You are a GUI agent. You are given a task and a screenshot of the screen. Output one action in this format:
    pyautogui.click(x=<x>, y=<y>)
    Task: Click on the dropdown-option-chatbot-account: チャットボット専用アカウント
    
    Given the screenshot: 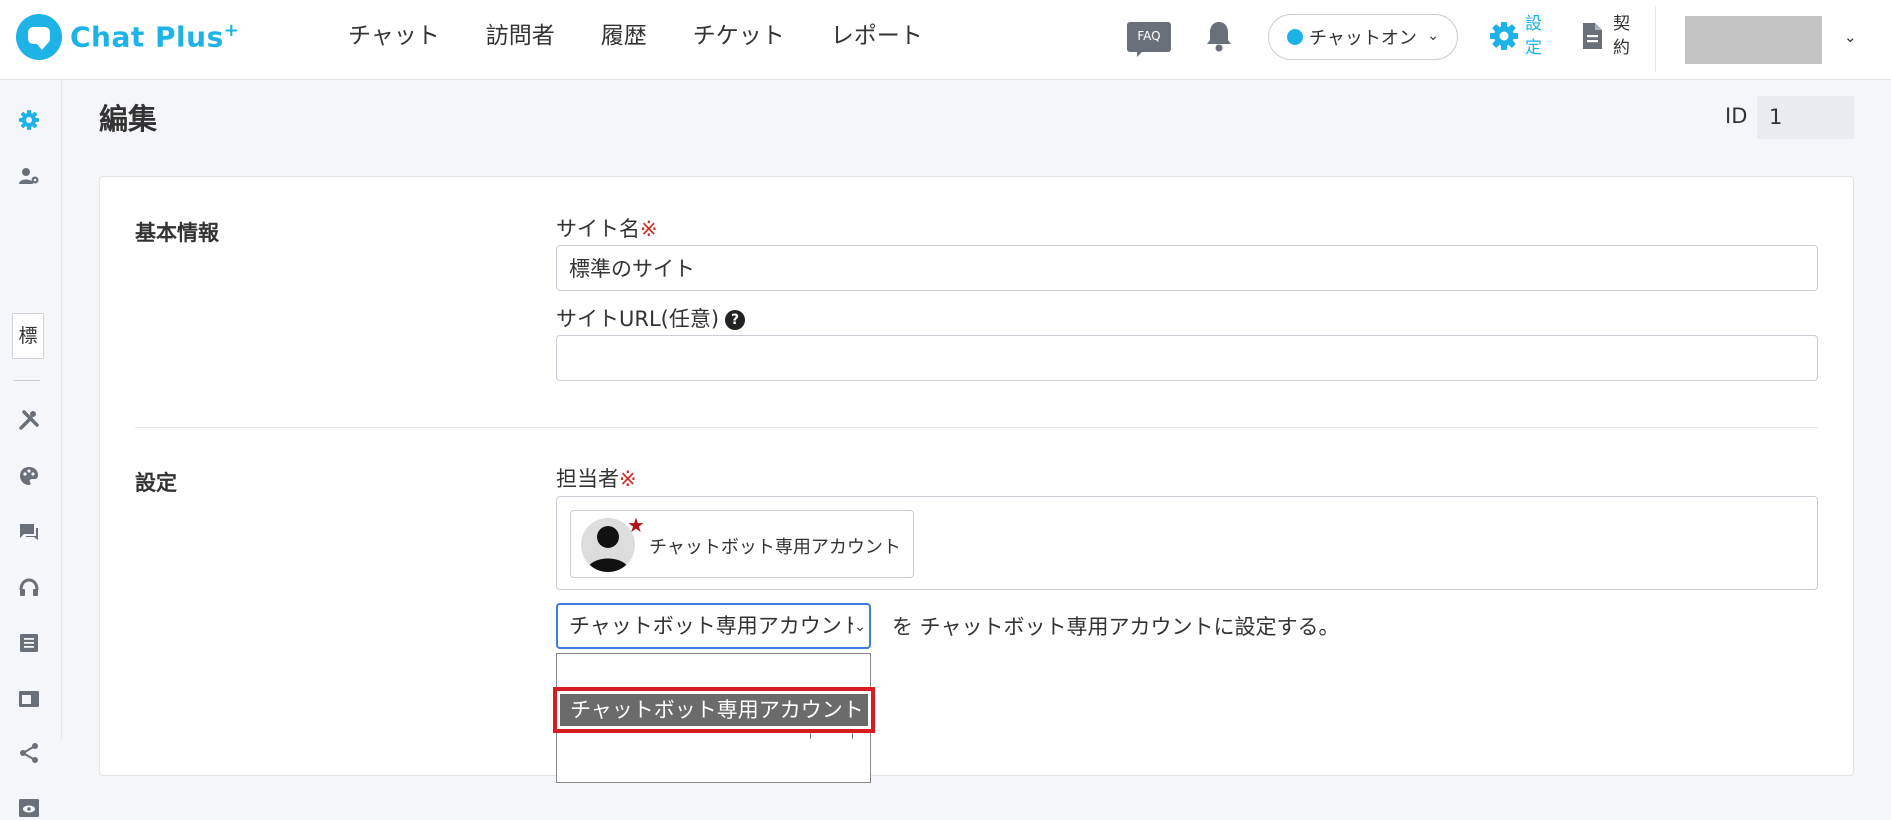 What is the action you would take?
    pyautogui.click(x=714, y=710)
    